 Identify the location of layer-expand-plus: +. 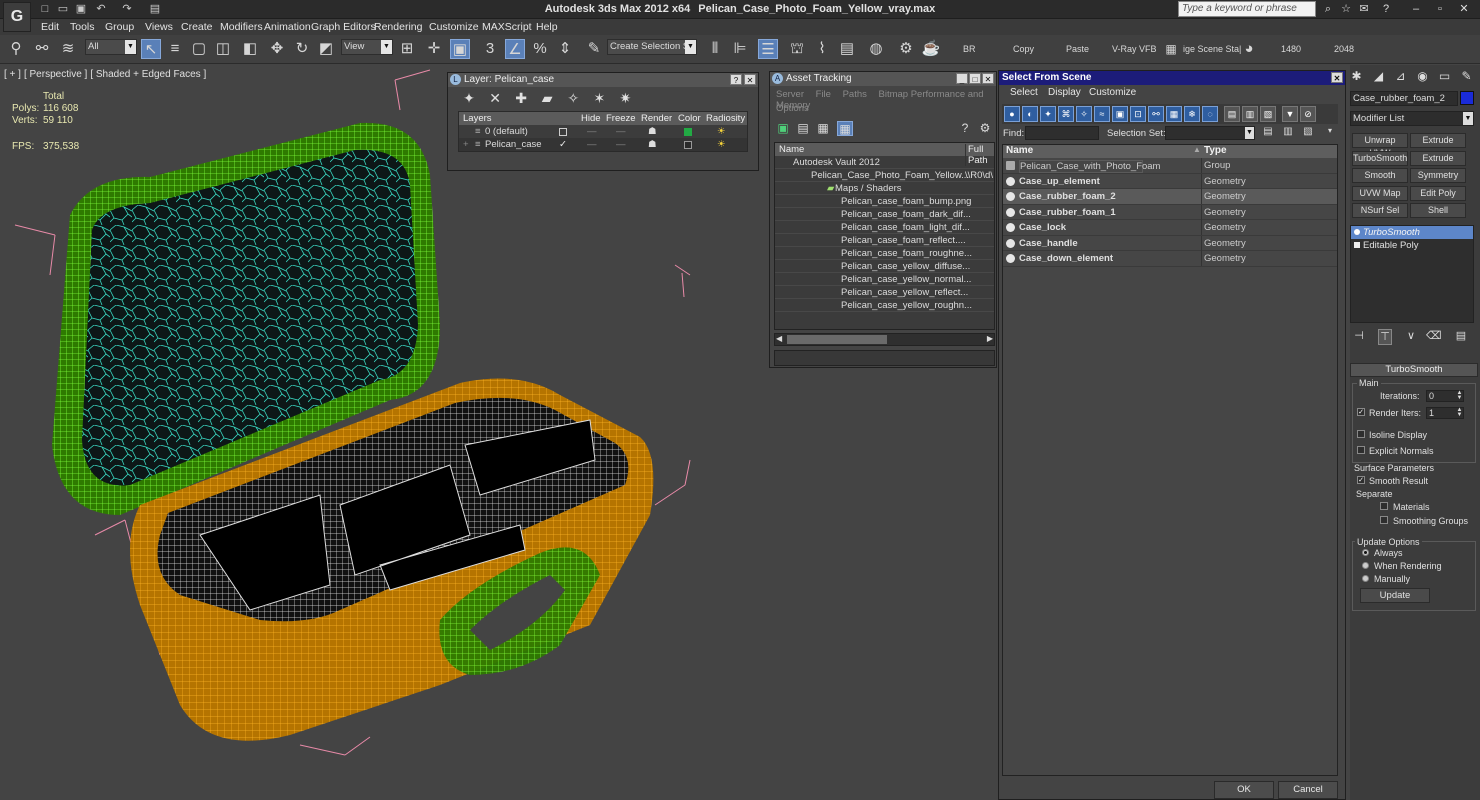
(466, 144).